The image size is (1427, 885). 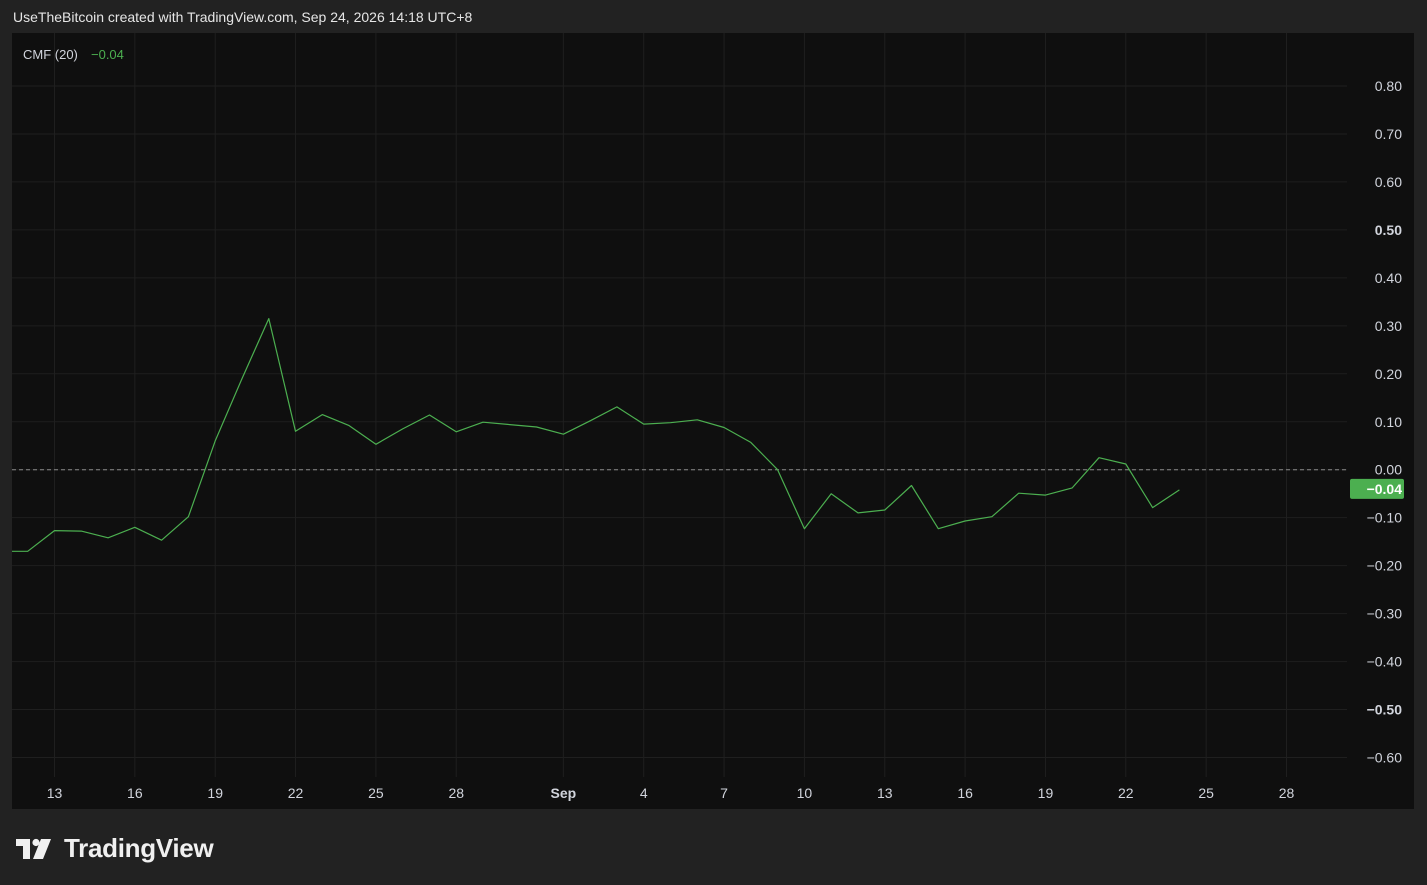 I want to click on tradingview-logo-icon, so click(x=33, y=848).